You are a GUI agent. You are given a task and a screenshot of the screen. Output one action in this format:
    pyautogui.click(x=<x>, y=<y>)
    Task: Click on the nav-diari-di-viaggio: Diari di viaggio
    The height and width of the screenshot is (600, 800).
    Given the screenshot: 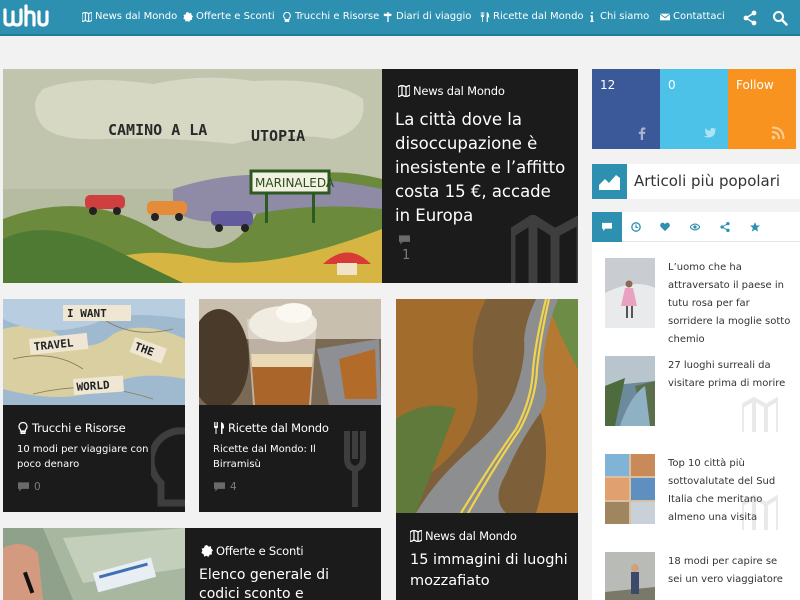 What is the action you would take?
    pyautogui.click(x=427, y=16)
    